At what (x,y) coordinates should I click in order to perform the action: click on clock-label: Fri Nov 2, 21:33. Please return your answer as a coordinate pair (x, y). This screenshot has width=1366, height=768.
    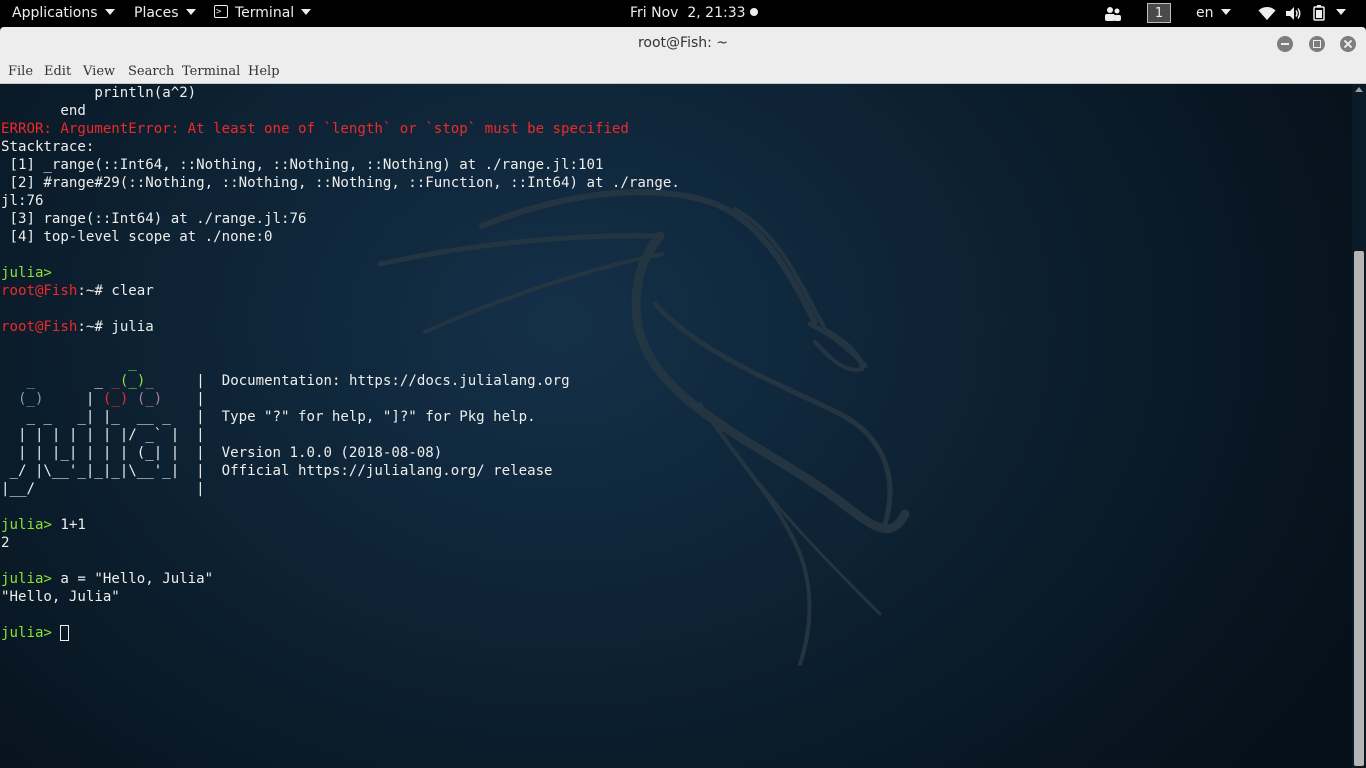
    Looking at the image, I should click on (688, 13).